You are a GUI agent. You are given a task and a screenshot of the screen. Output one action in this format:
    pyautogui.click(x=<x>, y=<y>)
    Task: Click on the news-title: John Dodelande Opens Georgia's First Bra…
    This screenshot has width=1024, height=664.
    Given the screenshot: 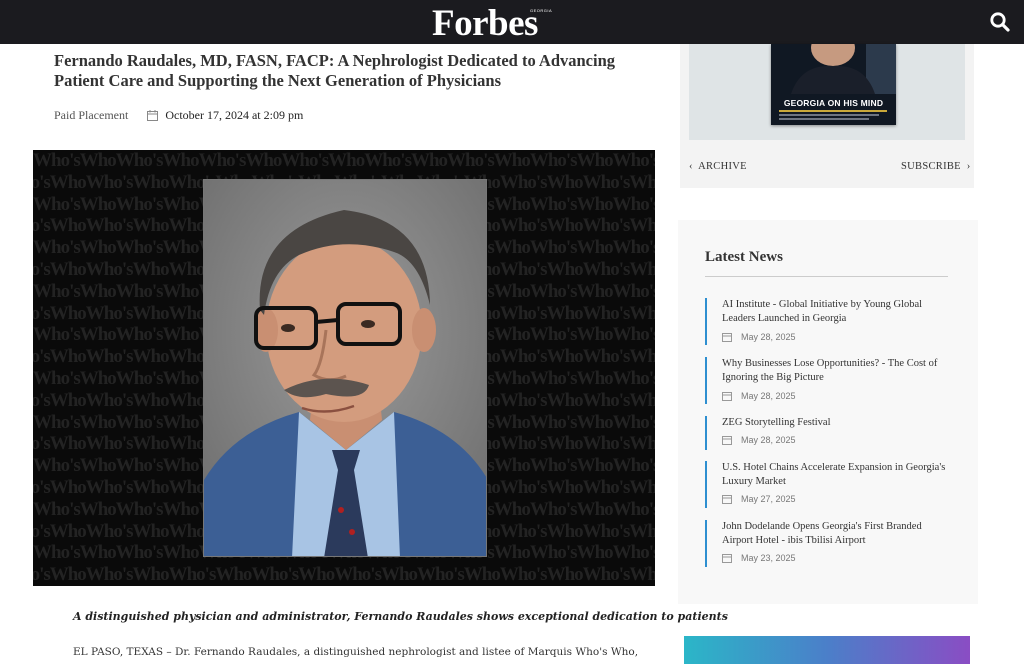 What is the action you would take?
    pyautogui.click(x=834, y=534)
    